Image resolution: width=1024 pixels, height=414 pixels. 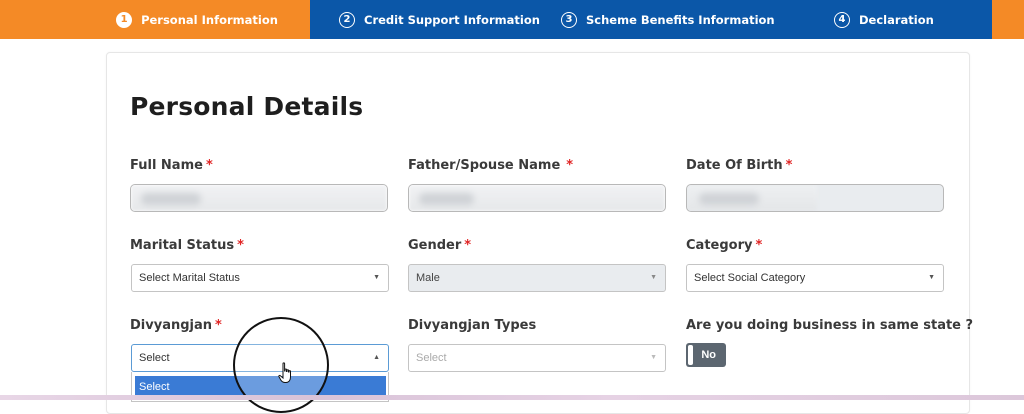 I want to click on category-select: Select Social Category ▼, so click(x=815, y=278).